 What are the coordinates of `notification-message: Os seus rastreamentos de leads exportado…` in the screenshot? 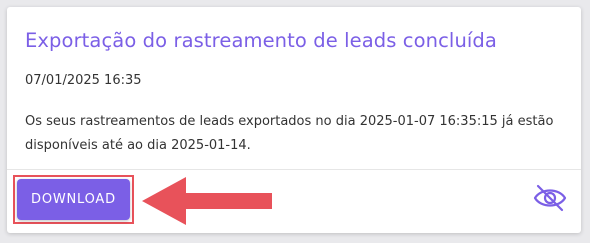 It's located at (289, 133).